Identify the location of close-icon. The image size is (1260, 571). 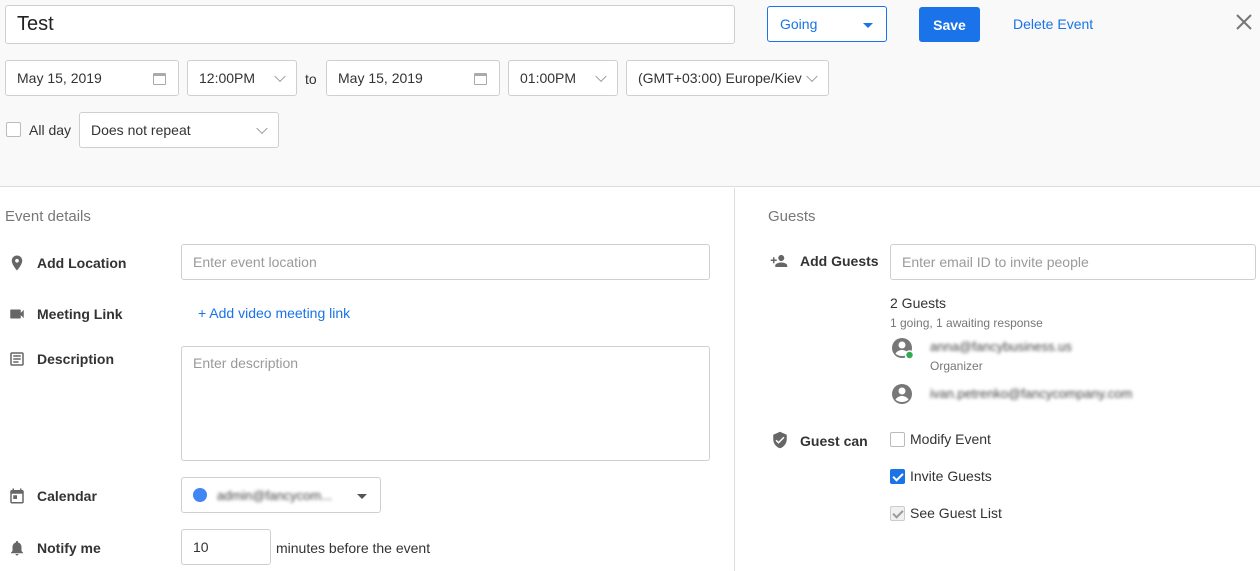
(1244, 22).